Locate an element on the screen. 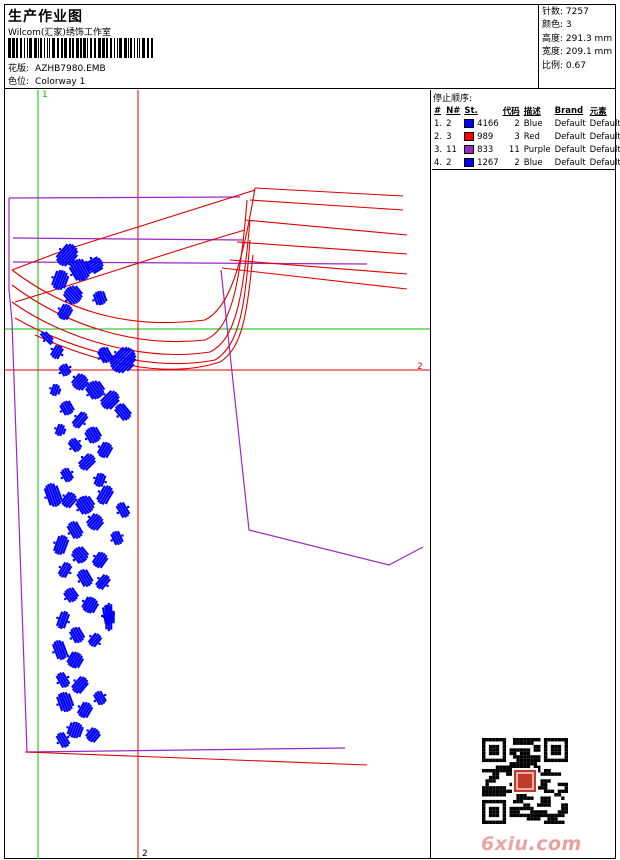  stat-stitches: 针数: 7257 is located at coordinates (565, 12).